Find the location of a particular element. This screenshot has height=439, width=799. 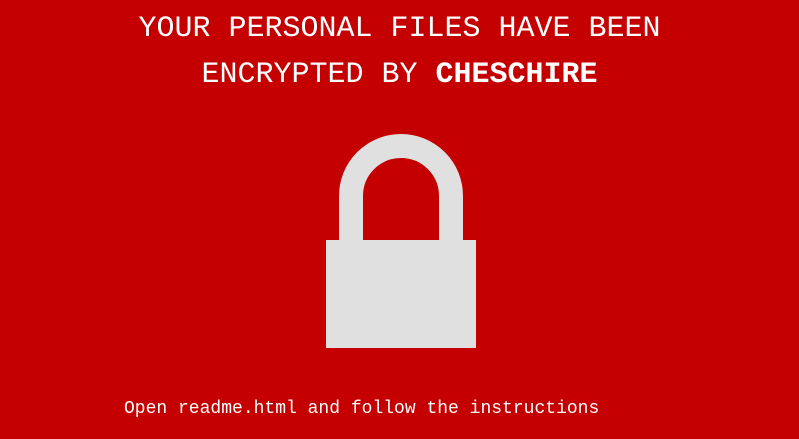

padlock-body is located at coordinates (401, 294).